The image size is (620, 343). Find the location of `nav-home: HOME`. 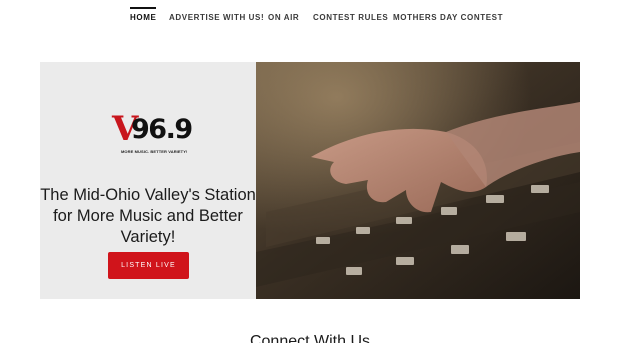

nav-home: HOME is located at coordinates (143, 14).